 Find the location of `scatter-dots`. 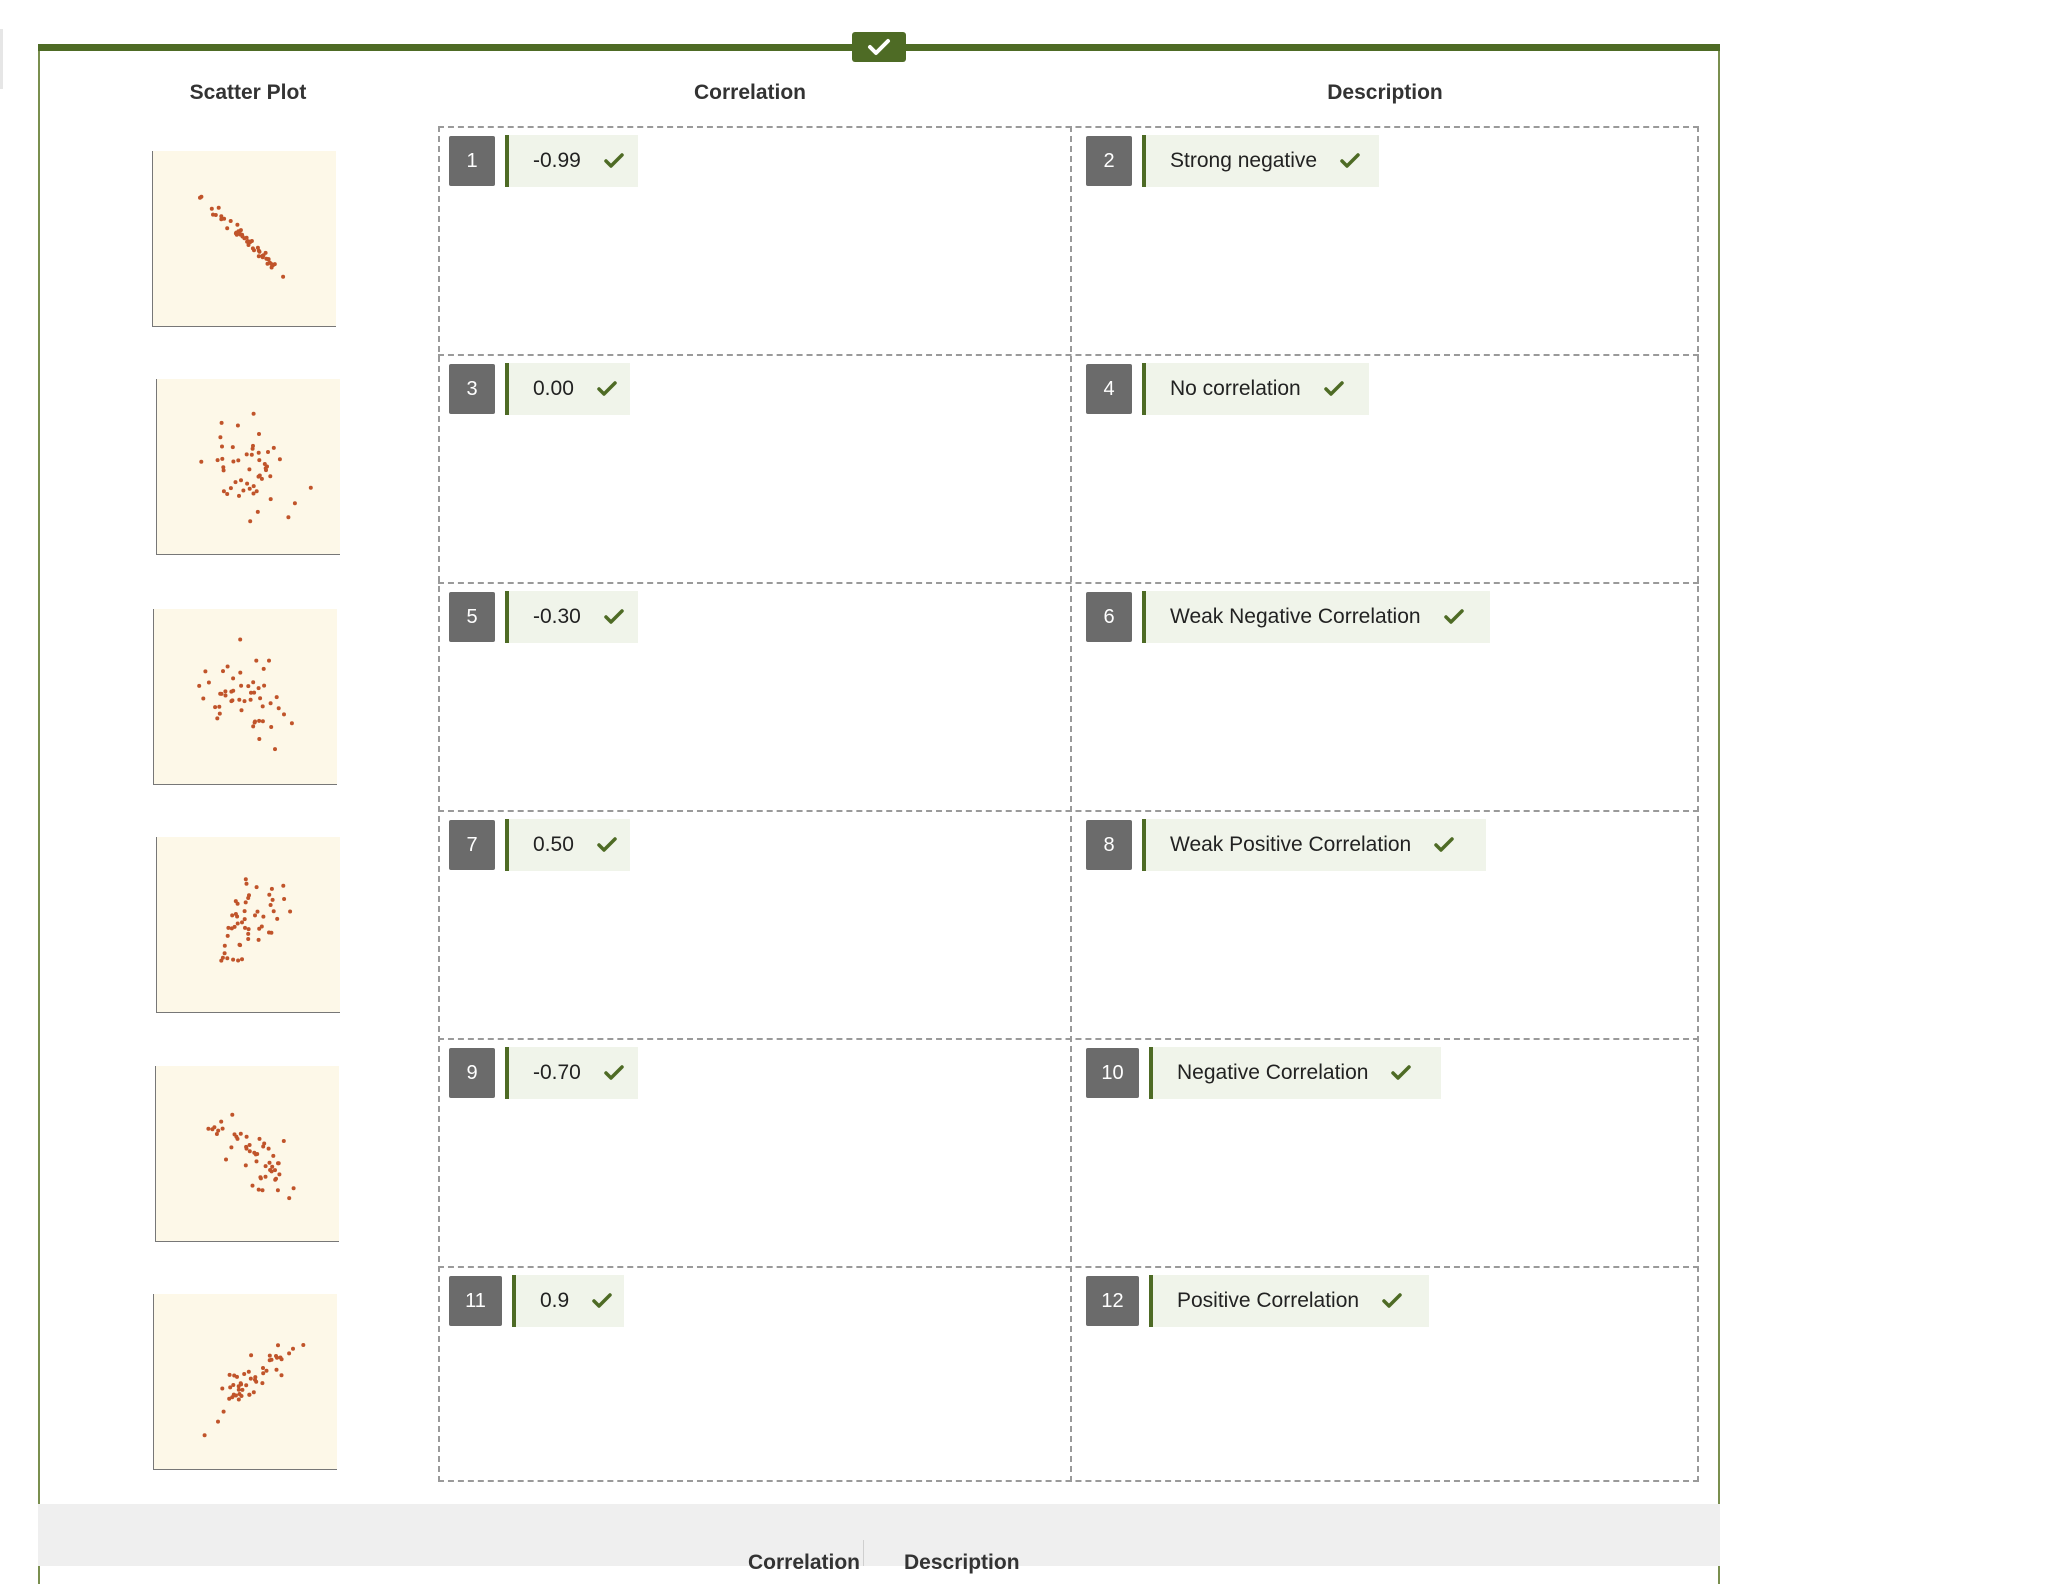

scatter-dots is located at coordinates (251, 1156).